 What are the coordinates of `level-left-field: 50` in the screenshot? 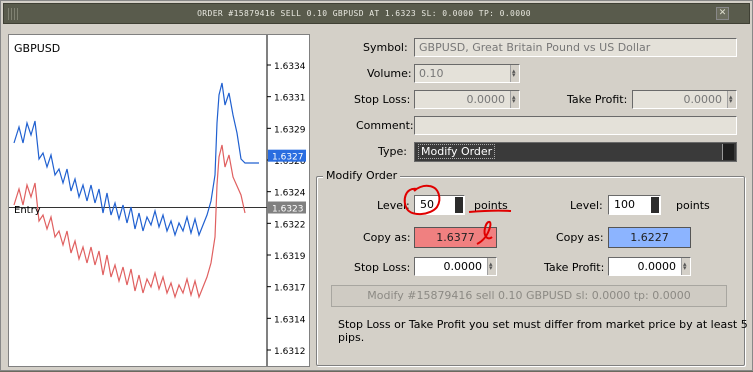 It's located at (439, 205).